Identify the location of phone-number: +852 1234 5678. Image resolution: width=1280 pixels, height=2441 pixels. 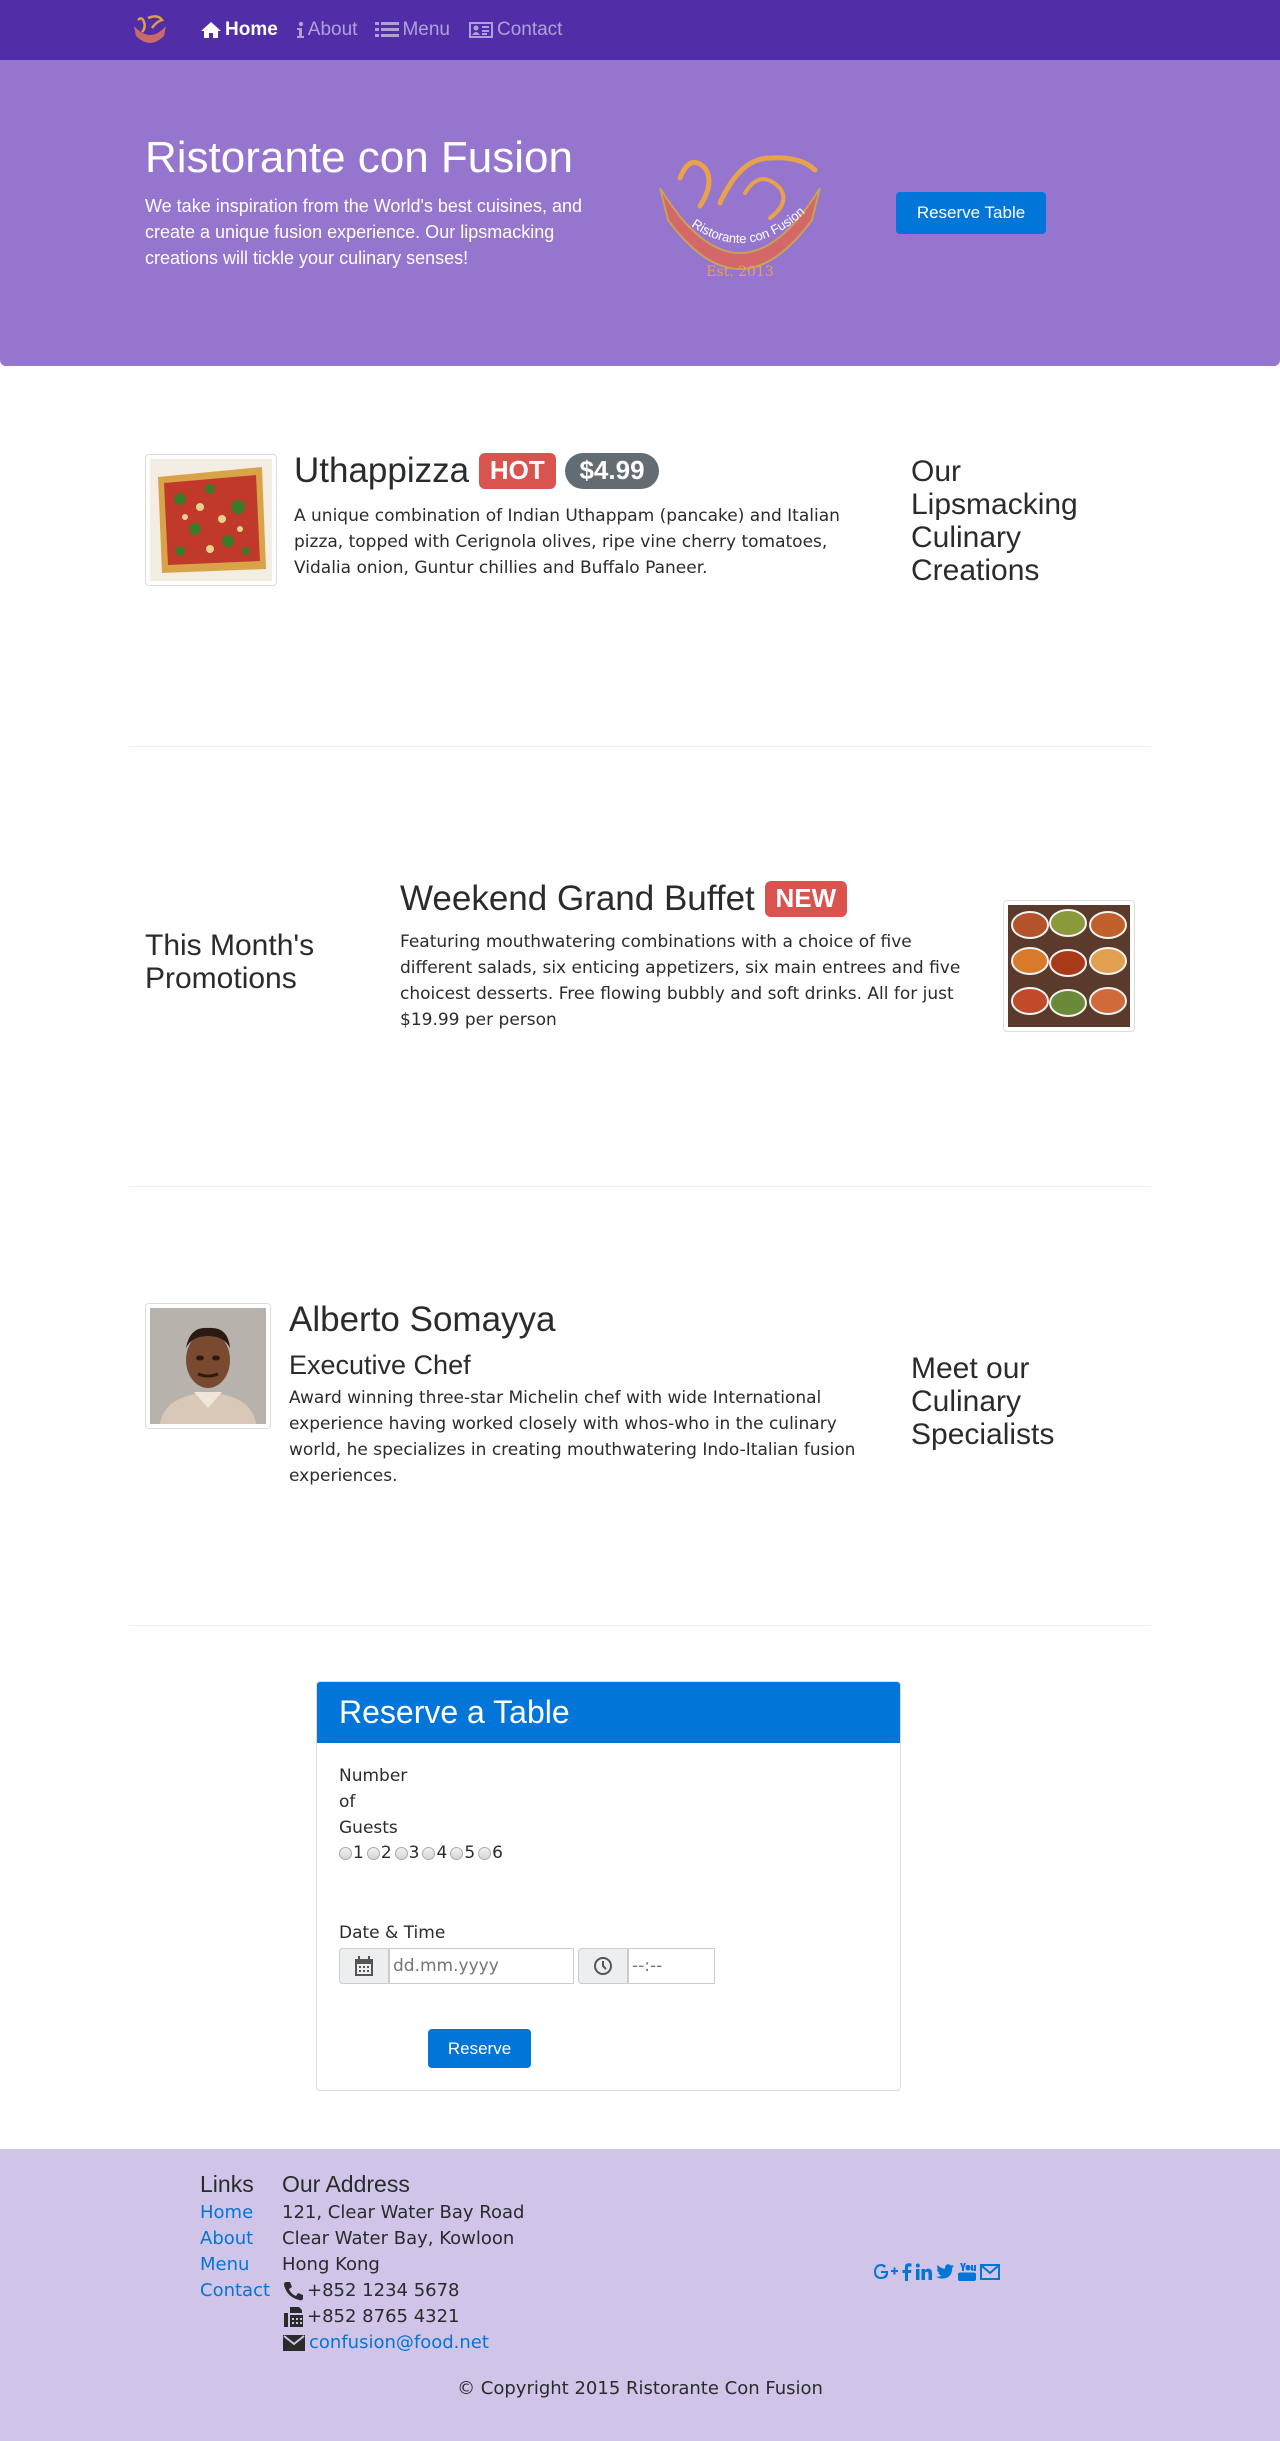
(383, 2290).